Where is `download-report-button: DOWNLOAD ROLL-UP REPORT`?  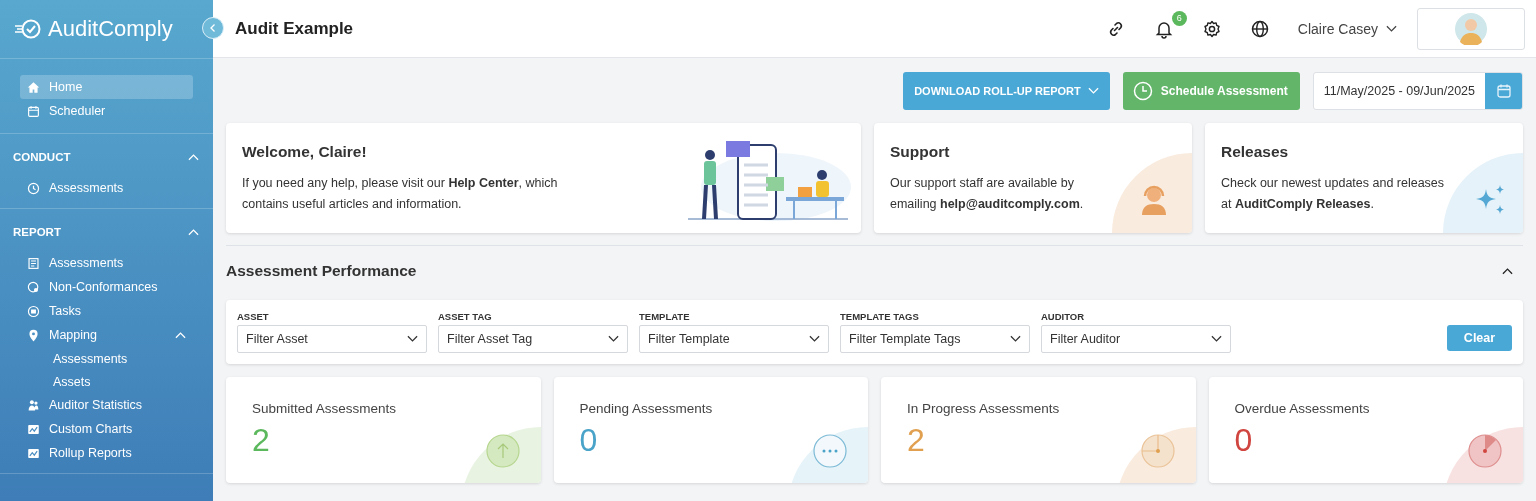 download-report-button: DOWNLOAD ROLL-UP REPORT is located at coordinates (1006, 91).